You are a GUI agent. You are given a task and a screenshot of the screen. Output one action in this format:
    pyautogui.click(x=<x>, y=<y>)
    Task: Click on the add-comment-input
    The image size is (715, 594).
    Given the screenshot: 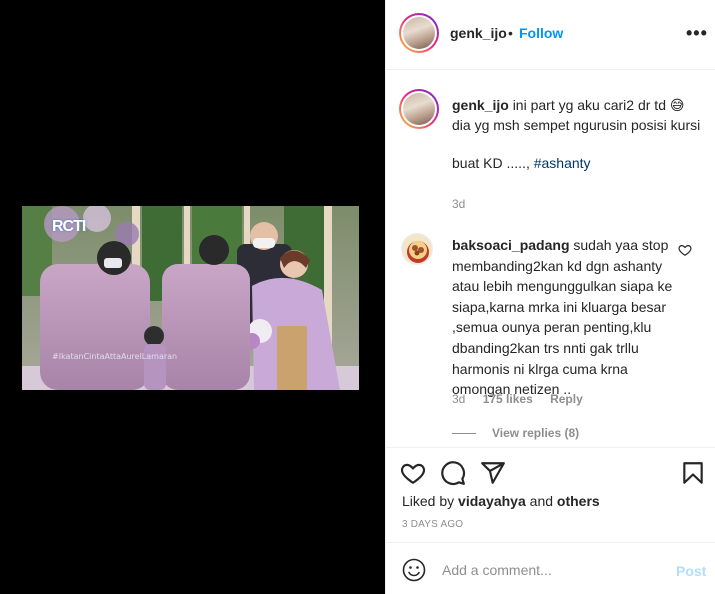 What is the action you would take?
    pyautogui.click(x=552, y=570)
    